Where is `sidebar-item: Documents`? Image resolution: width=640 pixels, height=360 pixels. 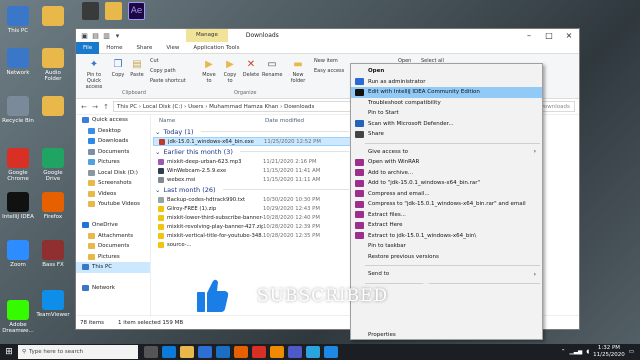 sidebar-item: Documents is located at coordinates (113, 246).